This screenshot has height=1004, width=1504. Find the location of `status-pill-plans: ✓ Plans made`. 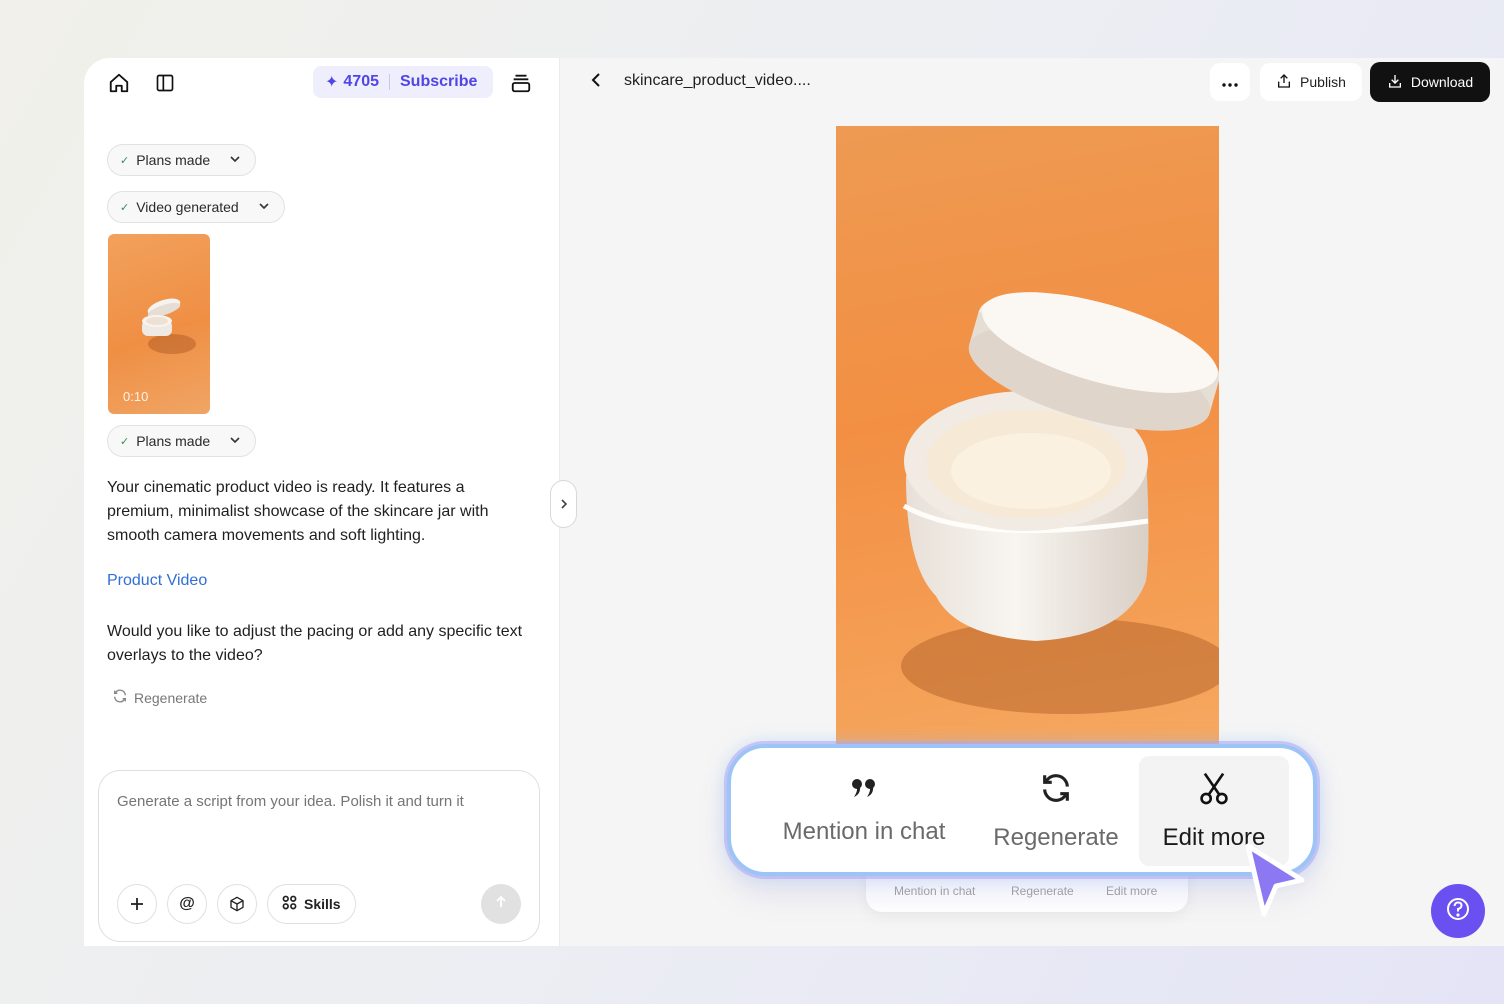

status-pill-plans: ✓ Plans made is located at coordinates (182, 160).